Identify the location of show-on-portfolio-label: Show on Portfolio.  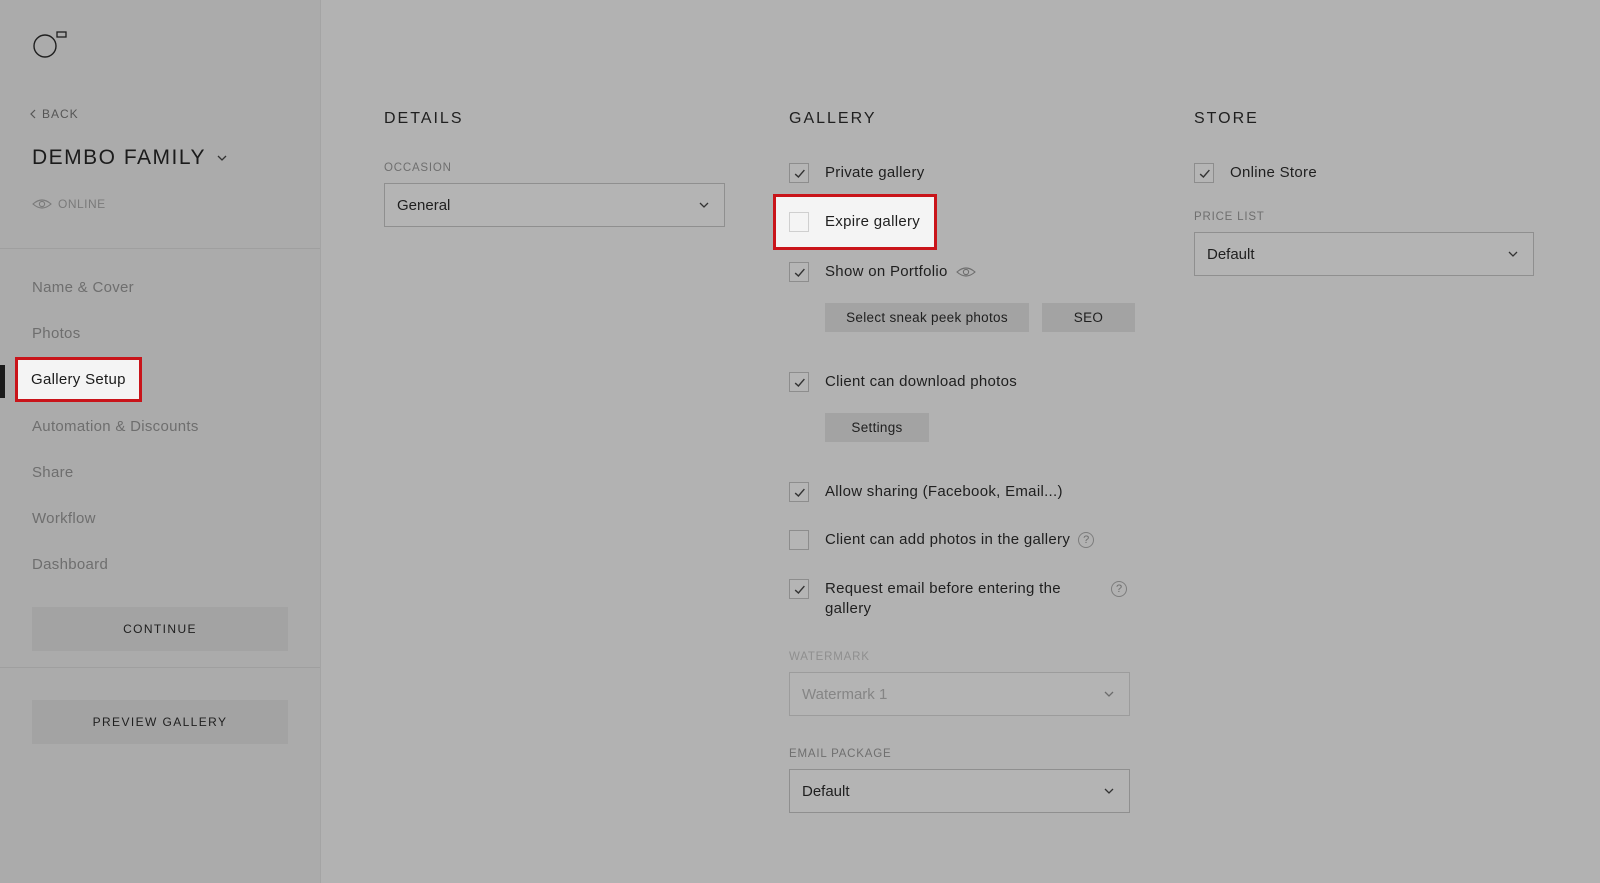
(886, 271).